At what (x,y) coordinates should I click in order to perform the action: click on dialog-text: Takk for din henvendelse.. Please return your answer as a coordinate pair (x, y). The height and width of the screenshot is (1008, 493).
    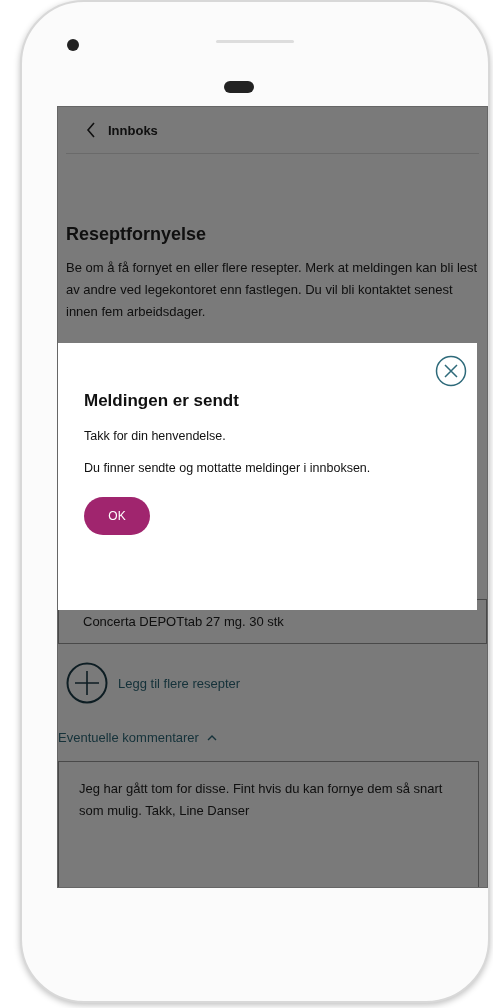
    Looking at the image, I should click on (155, 436).